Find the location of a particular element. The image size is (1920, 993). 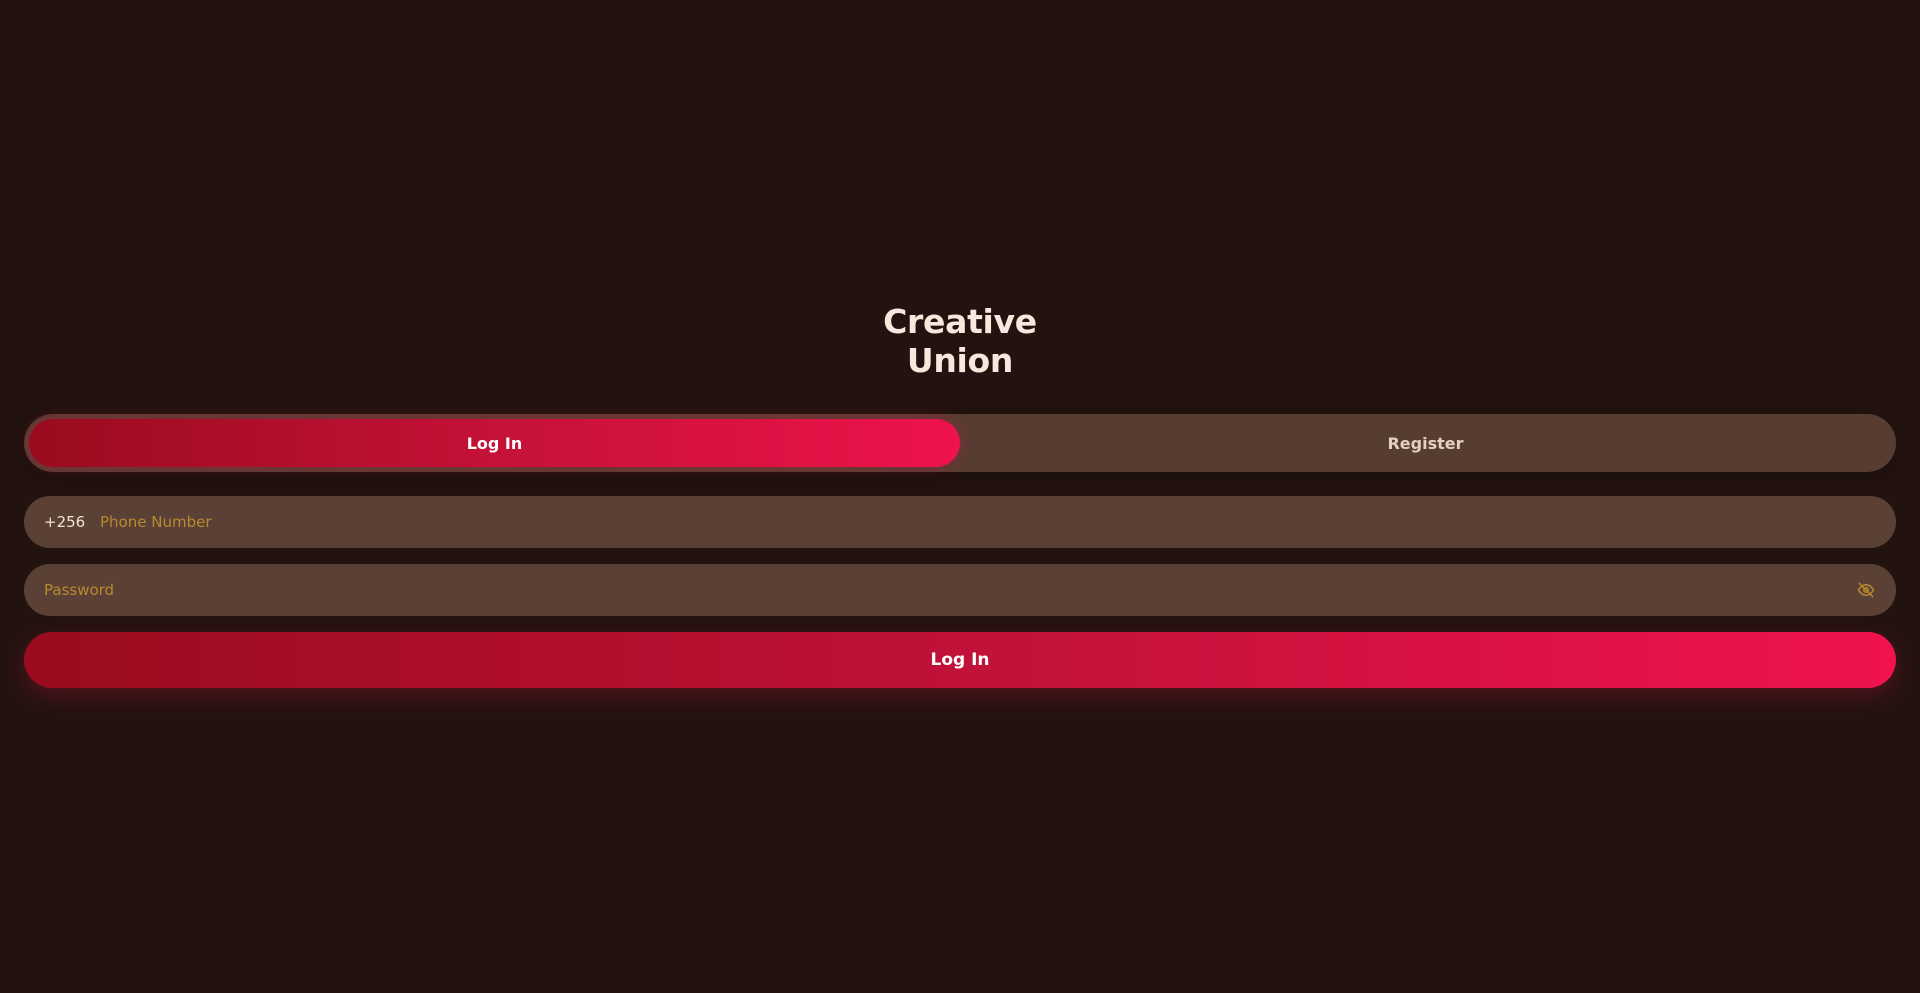

country-code-prefix: +256 is located at coordinates (65, 522).